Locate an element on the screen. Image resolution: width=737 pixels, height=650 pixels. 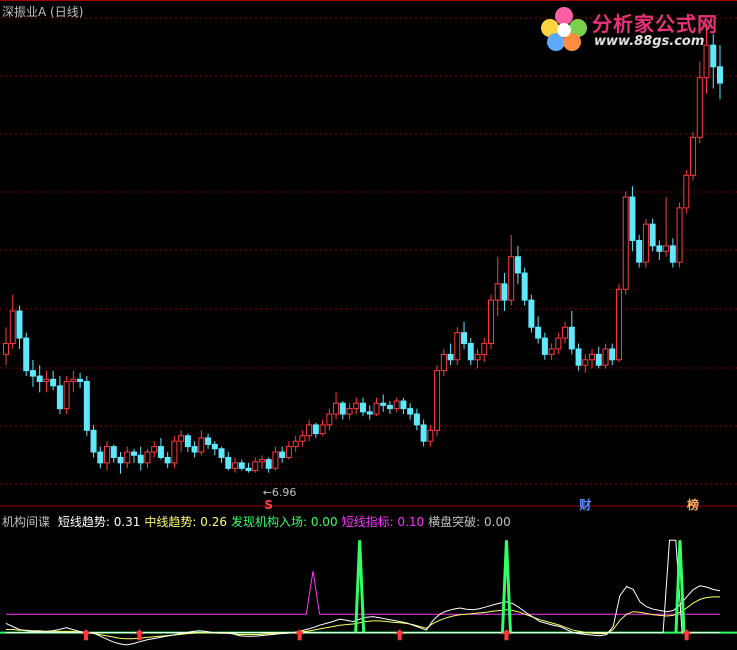
indicator-field-1: 中线趋势: 0.26 is located at coordinates (185, 522).